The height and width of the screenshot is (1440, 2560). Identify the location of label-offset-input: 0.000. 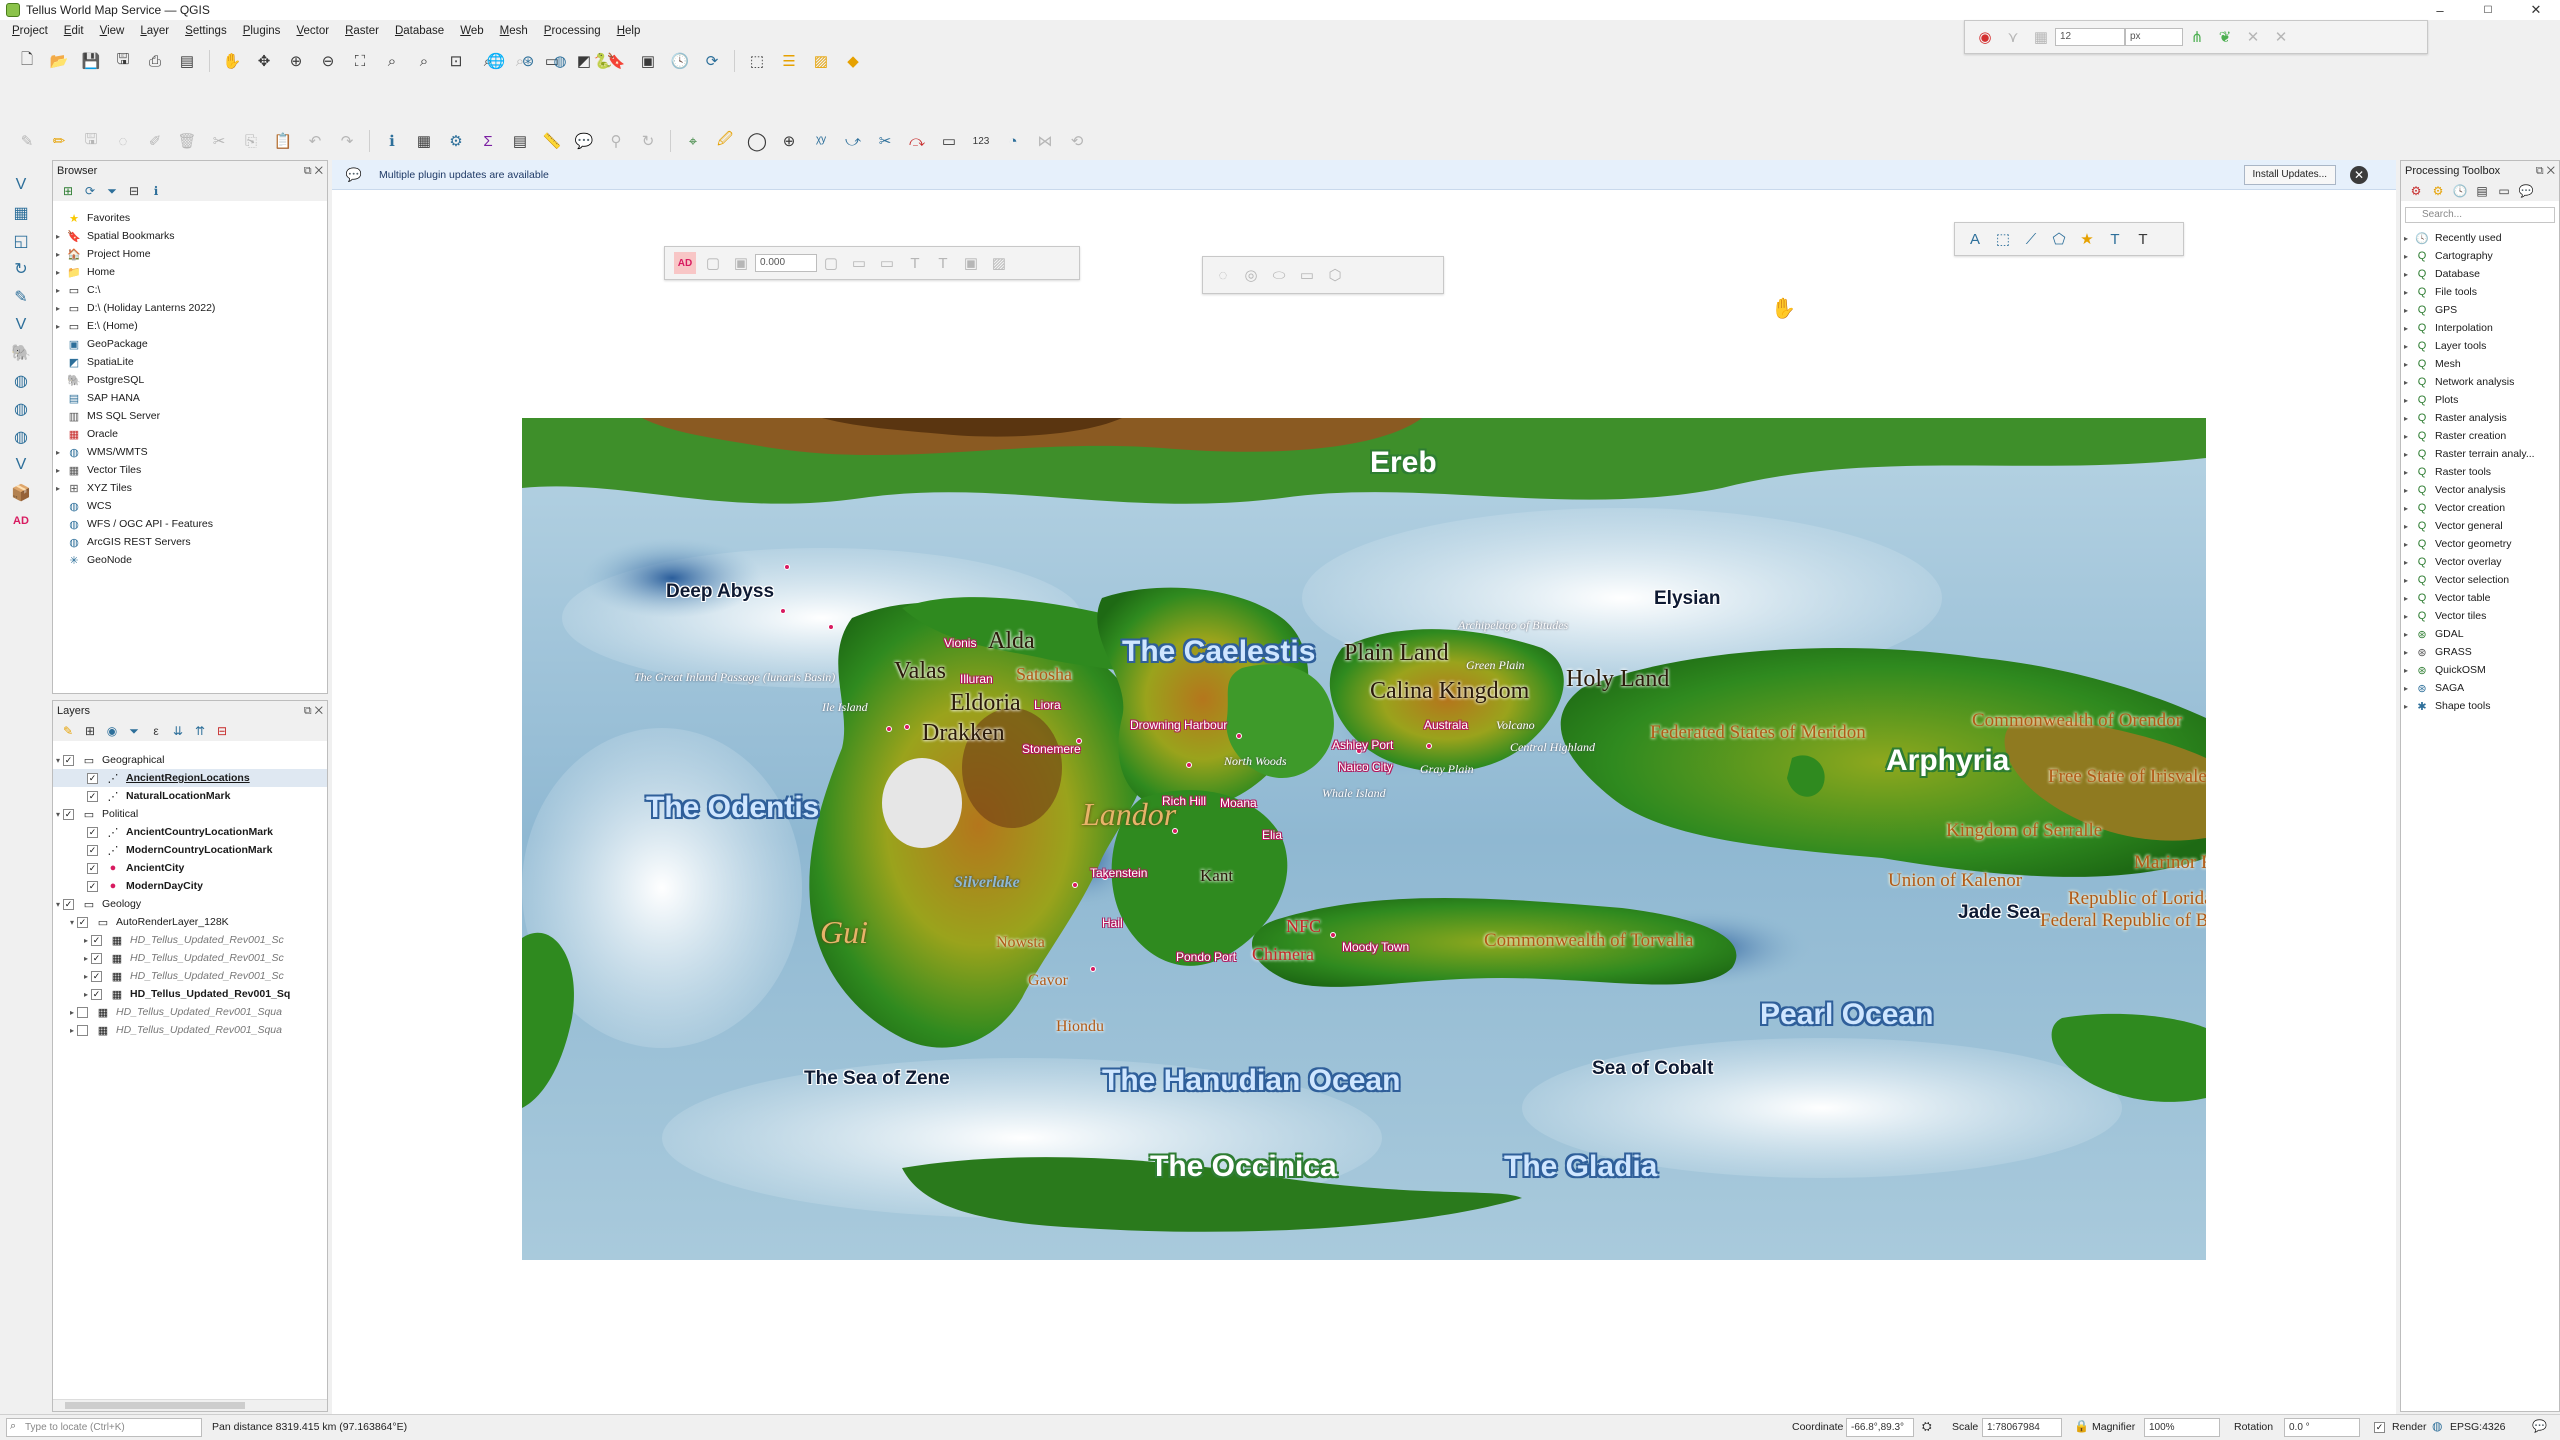
(786, 263).